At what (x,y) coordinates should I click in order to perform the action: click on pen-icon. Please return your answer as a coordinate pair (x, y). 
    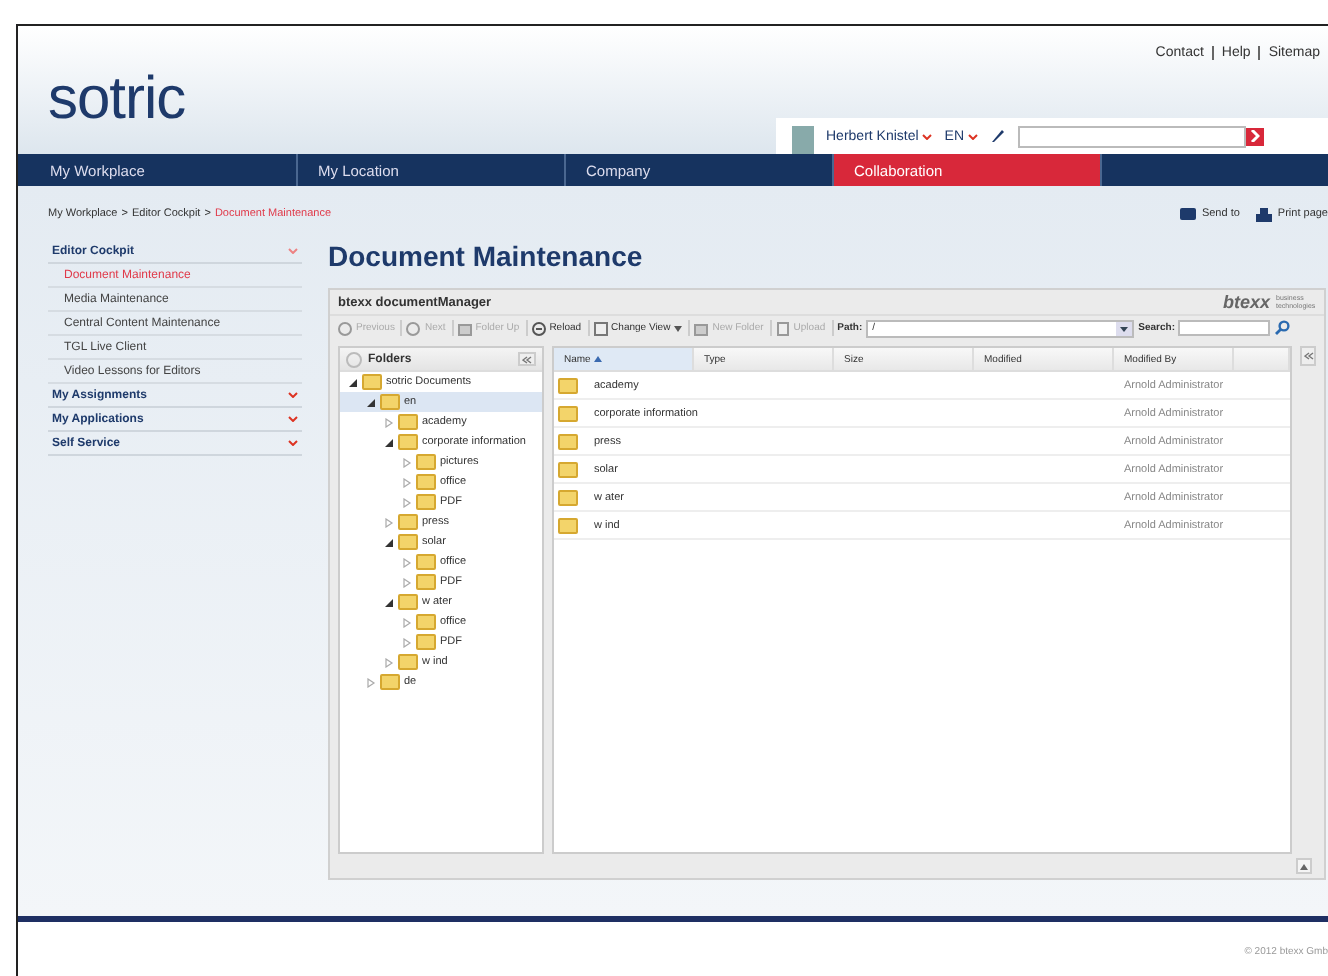
    Looking at the image, I should click on (998, 136).